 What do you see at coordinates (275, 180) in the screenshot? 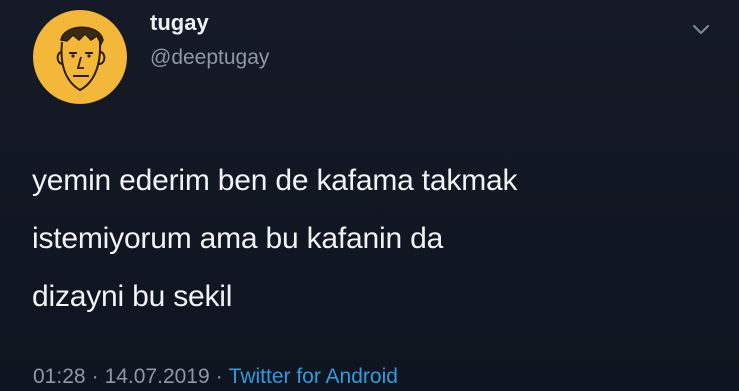
I see `tweet-text-line: yemin ederim ben de kafama takmak` at bounding box center [275, 180].